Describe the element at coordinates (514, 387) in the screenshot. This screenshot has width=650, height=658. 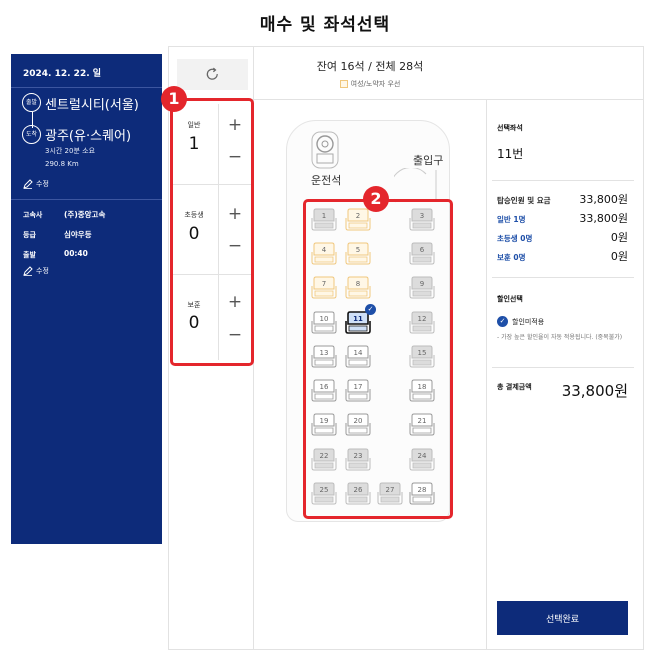
I see `total-label: 총 결제금액` at that location.